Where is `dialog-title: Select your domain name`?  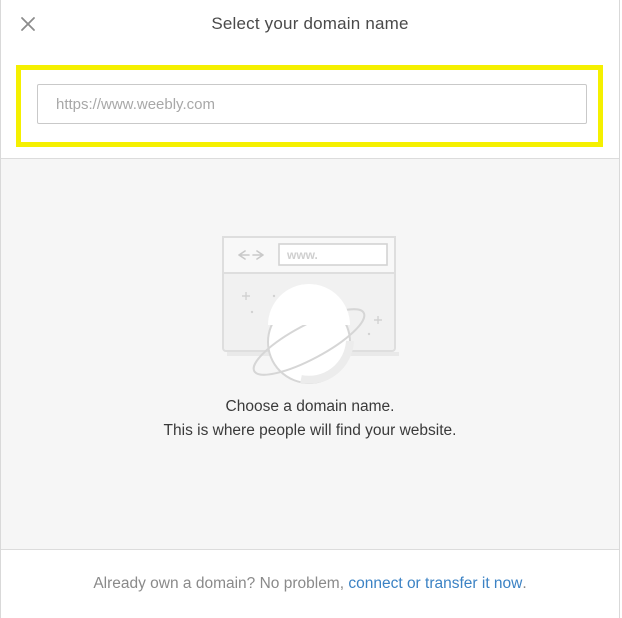 dialog-title: Select your domain name is located at coordinates (310, 23).